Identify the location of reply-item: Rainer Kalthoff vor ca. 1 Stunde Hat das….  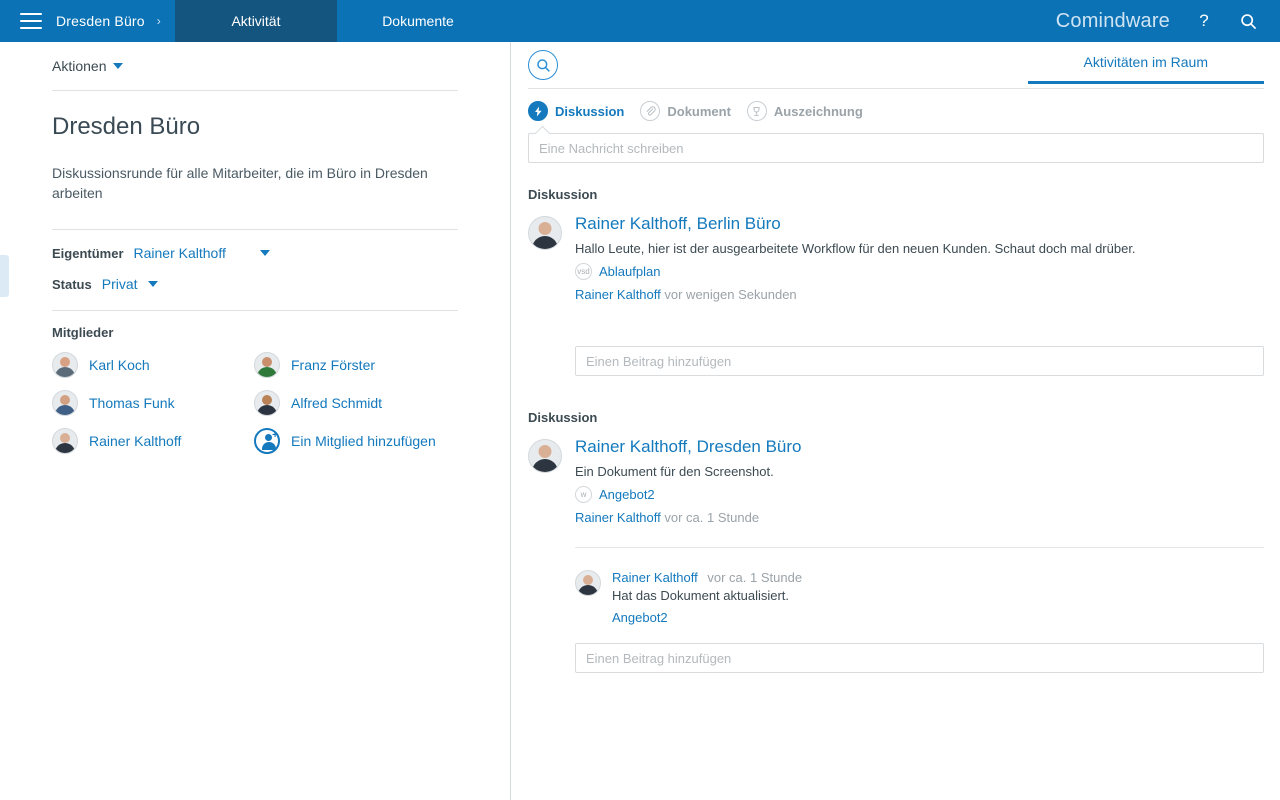
(919, 597).